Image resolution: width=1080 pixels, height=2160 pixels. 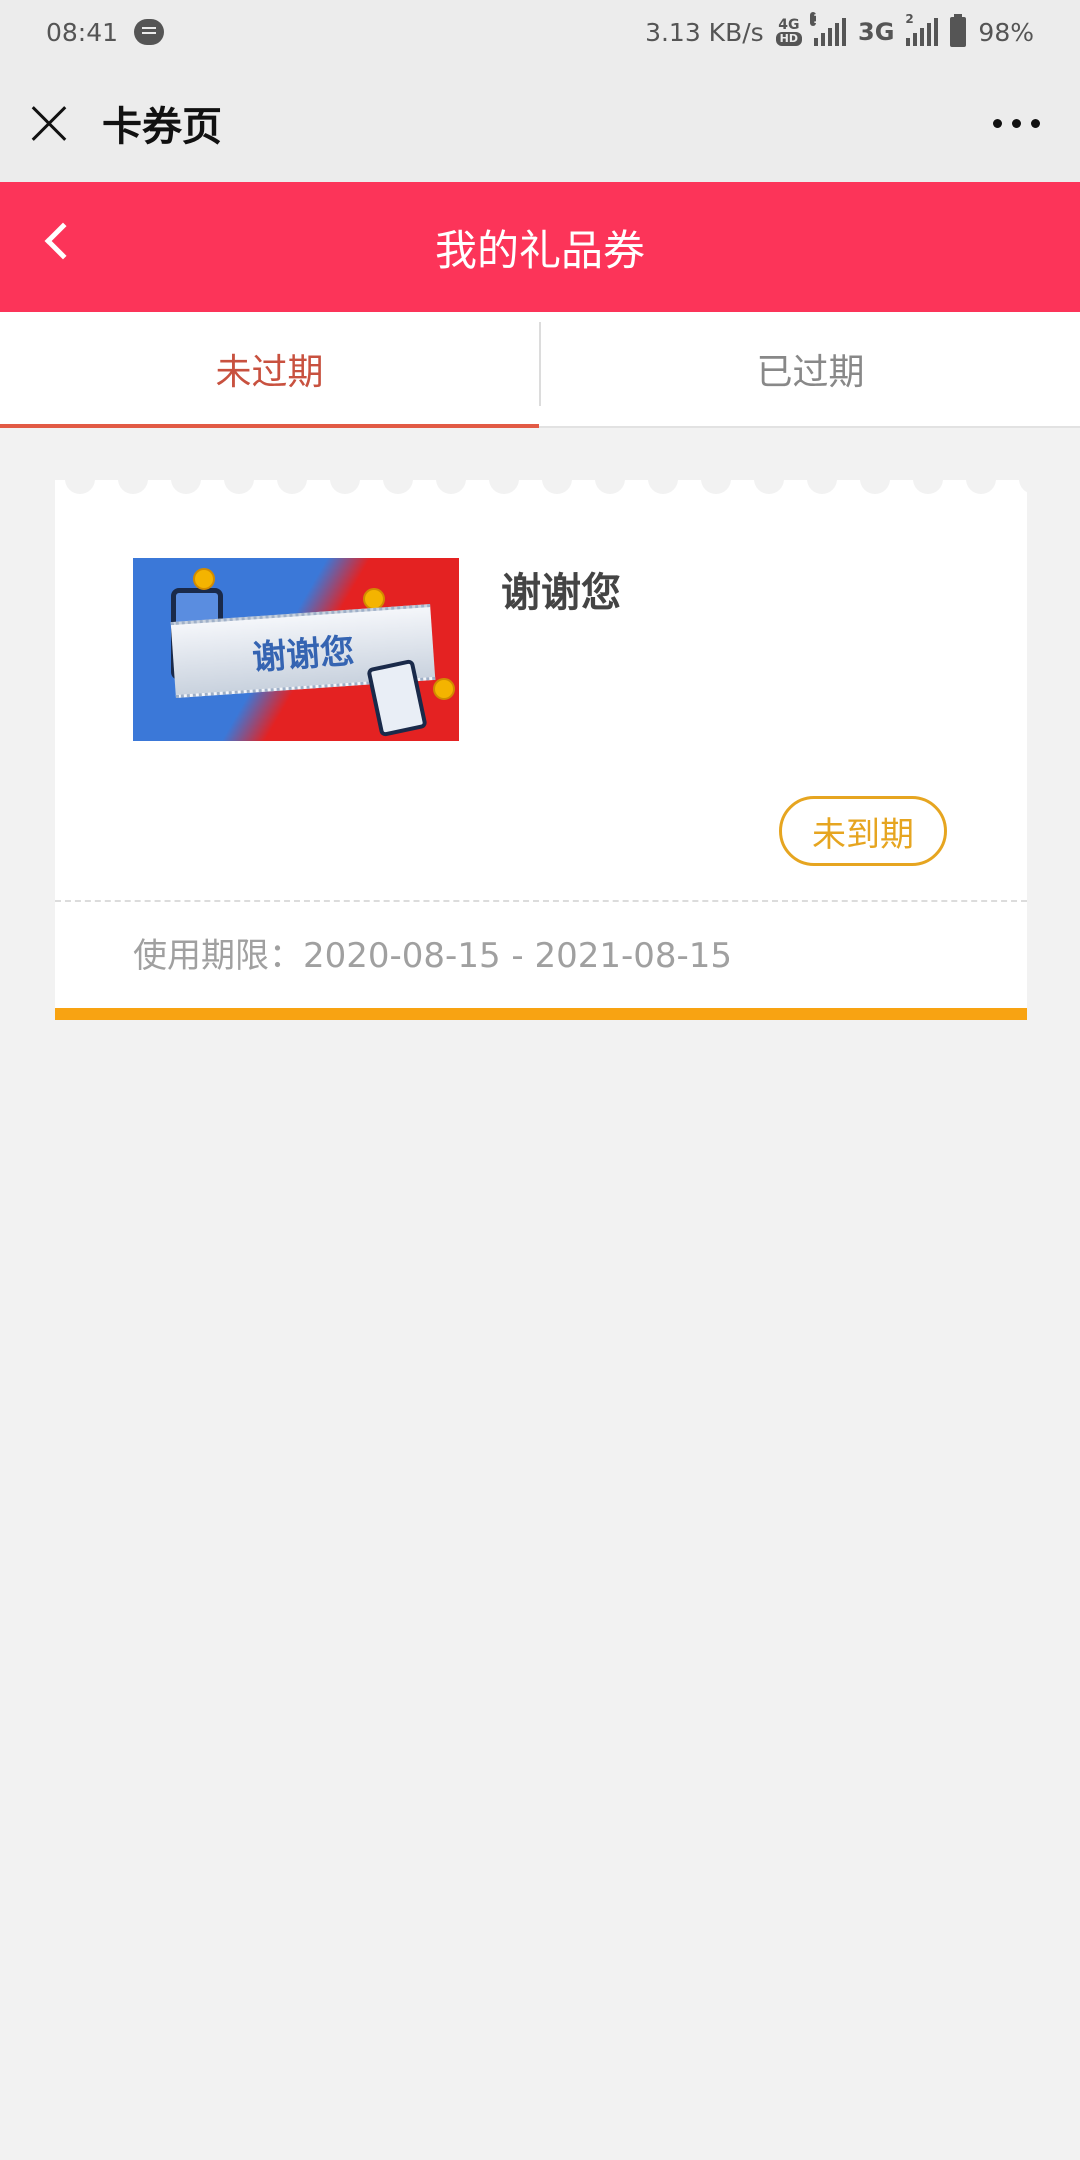 I want to click on coupon-status-badge: 未到期, so click(x=863, y=831).